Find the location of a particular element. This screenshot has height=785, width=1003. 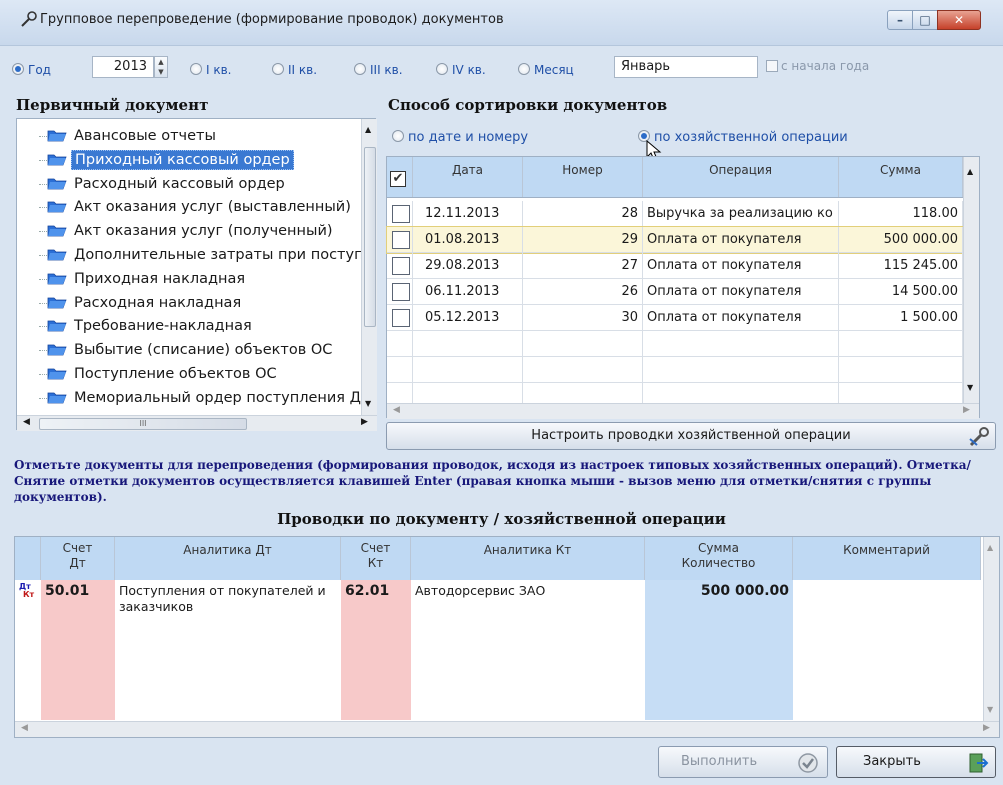

col-sum: Сумма is located at coordinates (901, 177).